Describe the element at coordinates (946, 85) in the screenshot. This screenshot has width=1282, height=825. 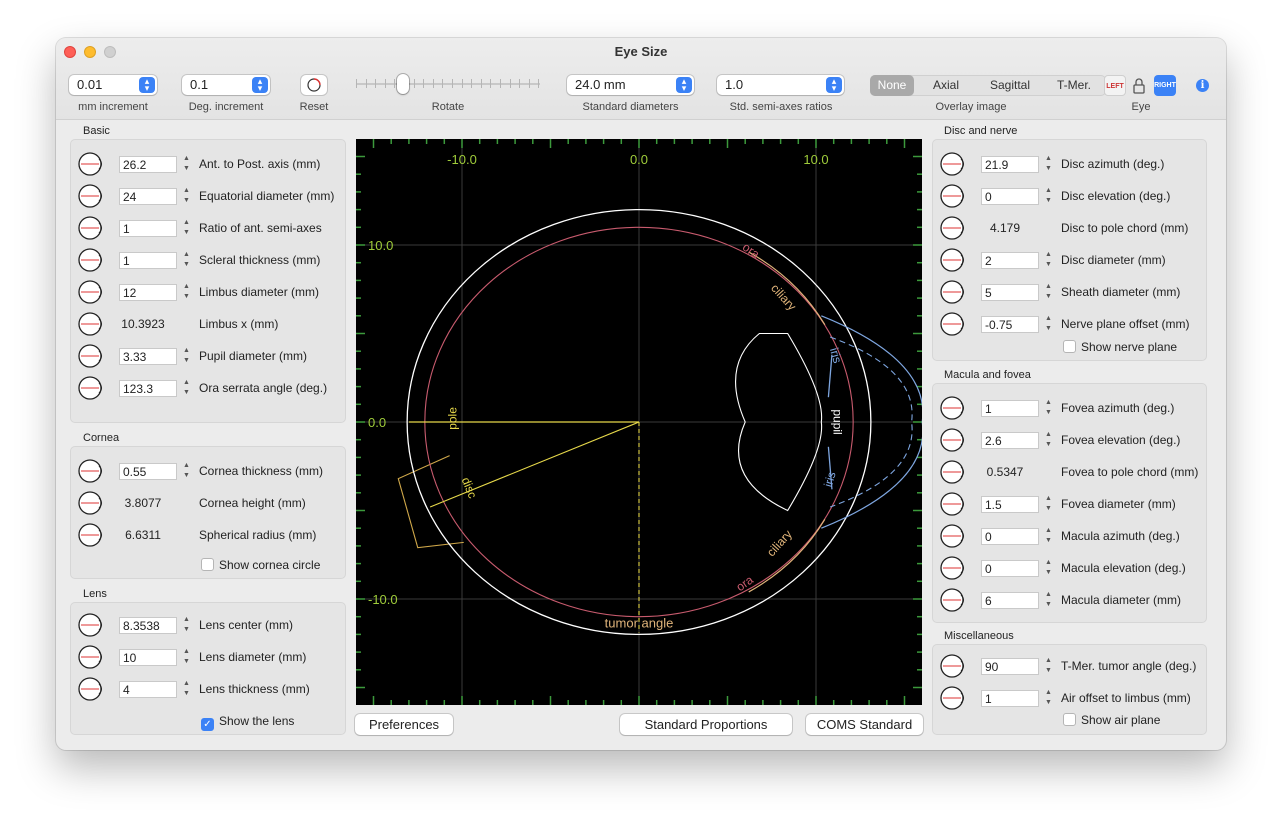
I see `overlay-axial-option: Axial` at that location.